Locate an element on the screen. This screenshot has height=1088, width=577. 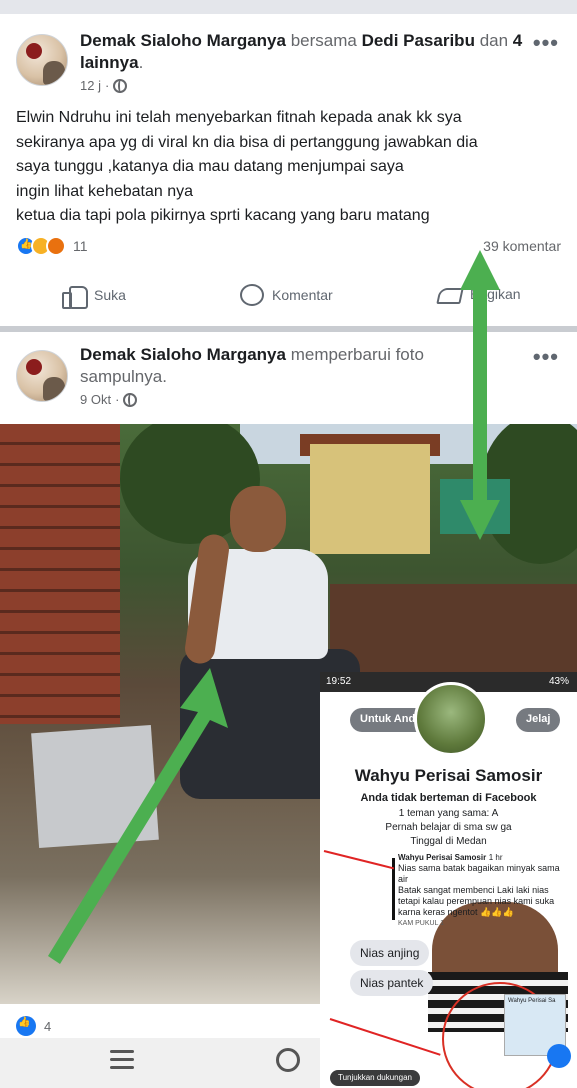
comment-label: Komentar is located at coordinates (302, 295).